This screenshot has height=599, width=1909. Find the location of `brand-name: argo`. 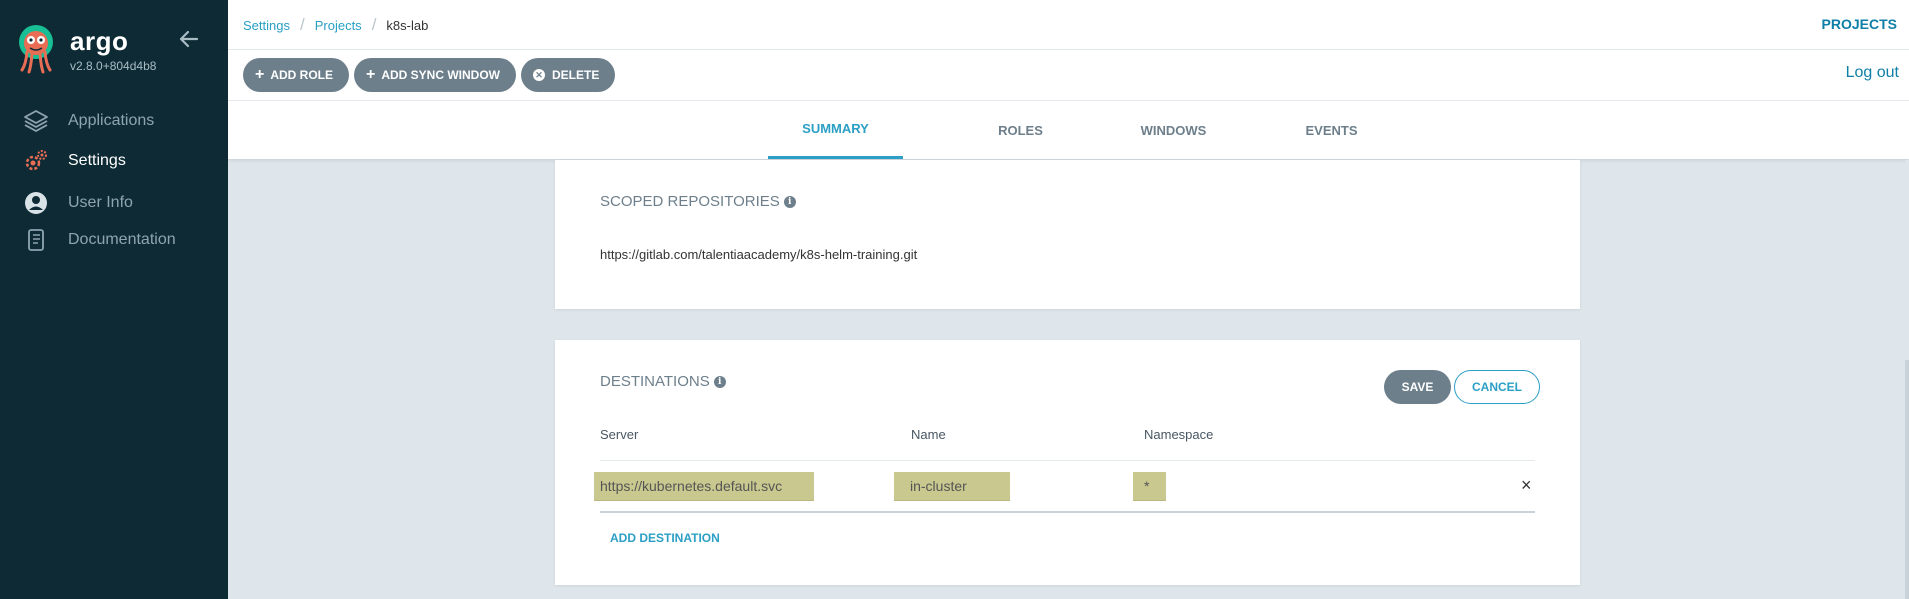

brand-name: argo is located at coordinates (99, 41).